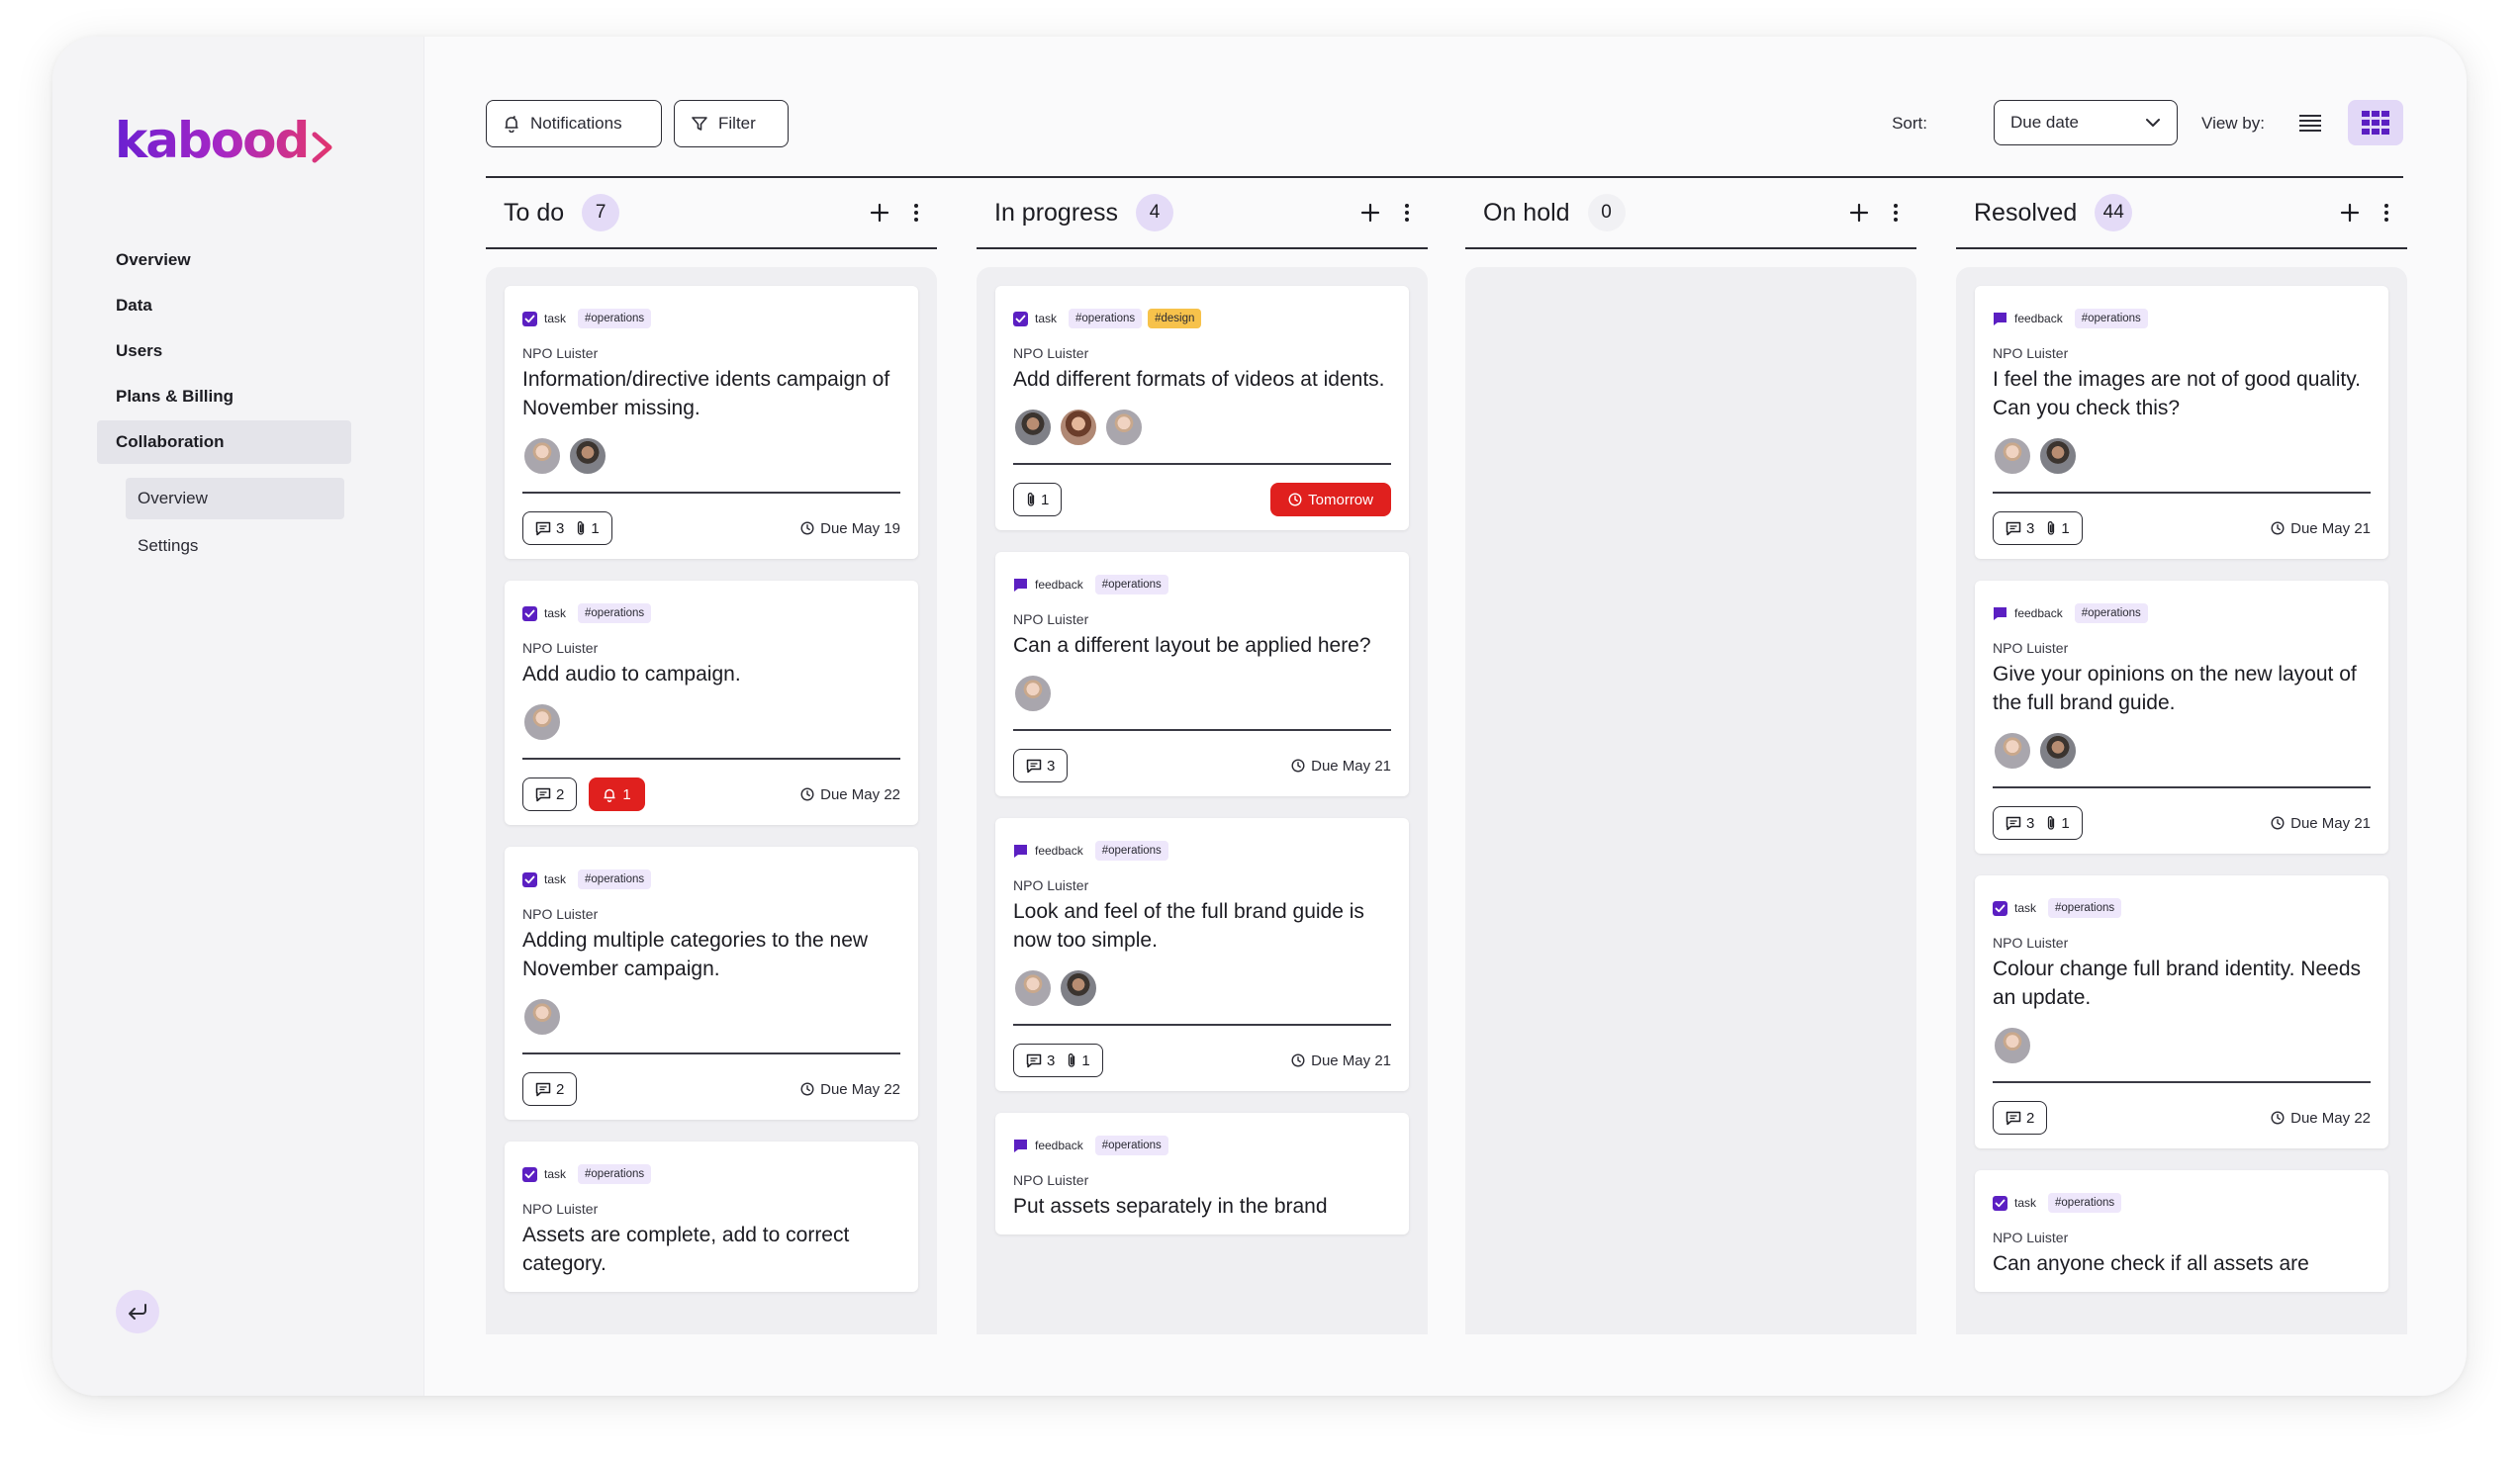  I want to click on sidebar-item-users: Users, so click(224, 351).